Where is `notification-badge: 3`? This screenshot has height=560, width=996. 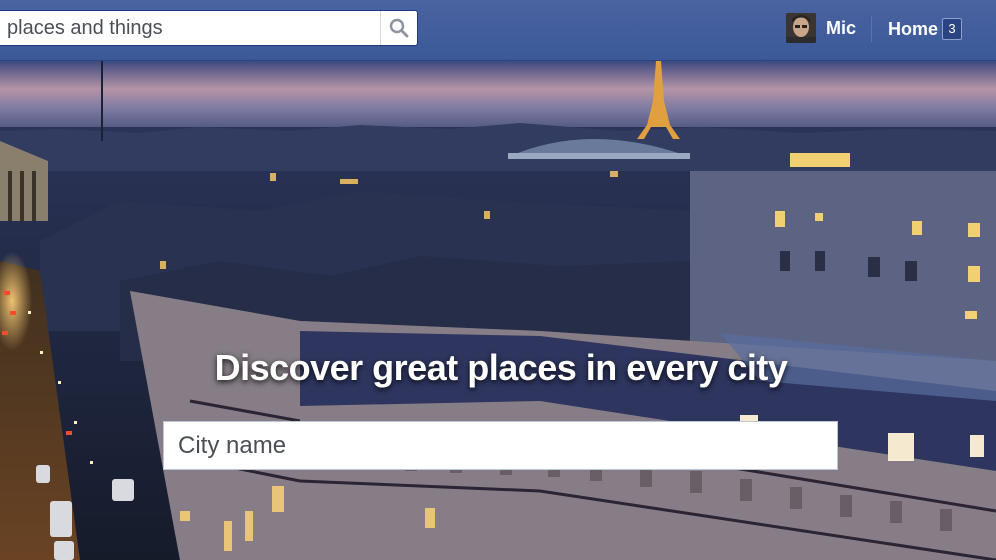 notification-badge: 3 is located at coordinates (952, 29).